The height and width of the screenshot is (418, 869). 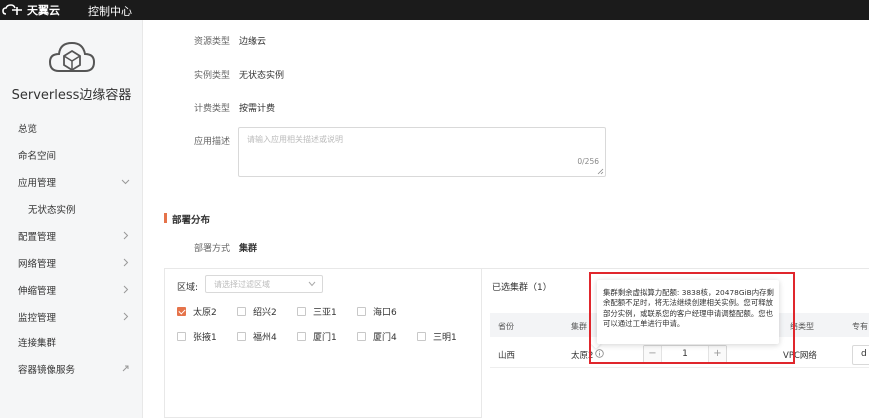 What do you see at coordinates (37, 264) in the screenshot?
I see `sidebar-item-label: 网络管理` at bounding box center [37, 264].